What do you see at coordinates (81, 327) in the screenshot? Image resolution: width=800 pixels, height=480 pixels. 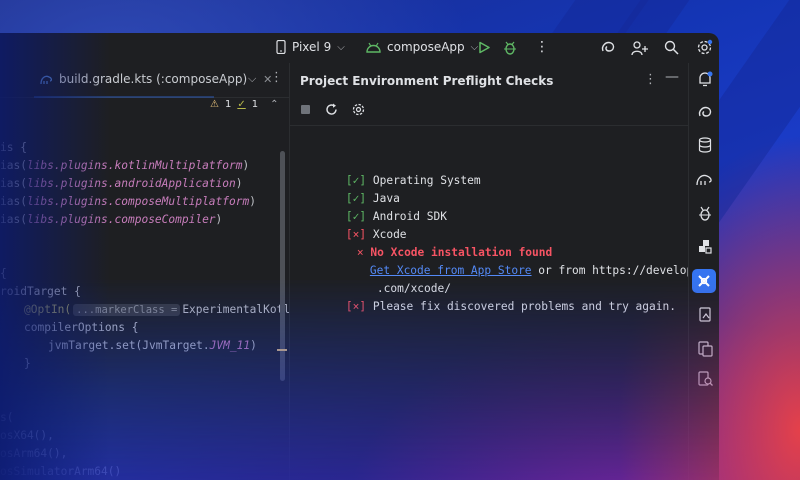 I see `code-line: compilerOptions {` at bounding box center [81, 327].